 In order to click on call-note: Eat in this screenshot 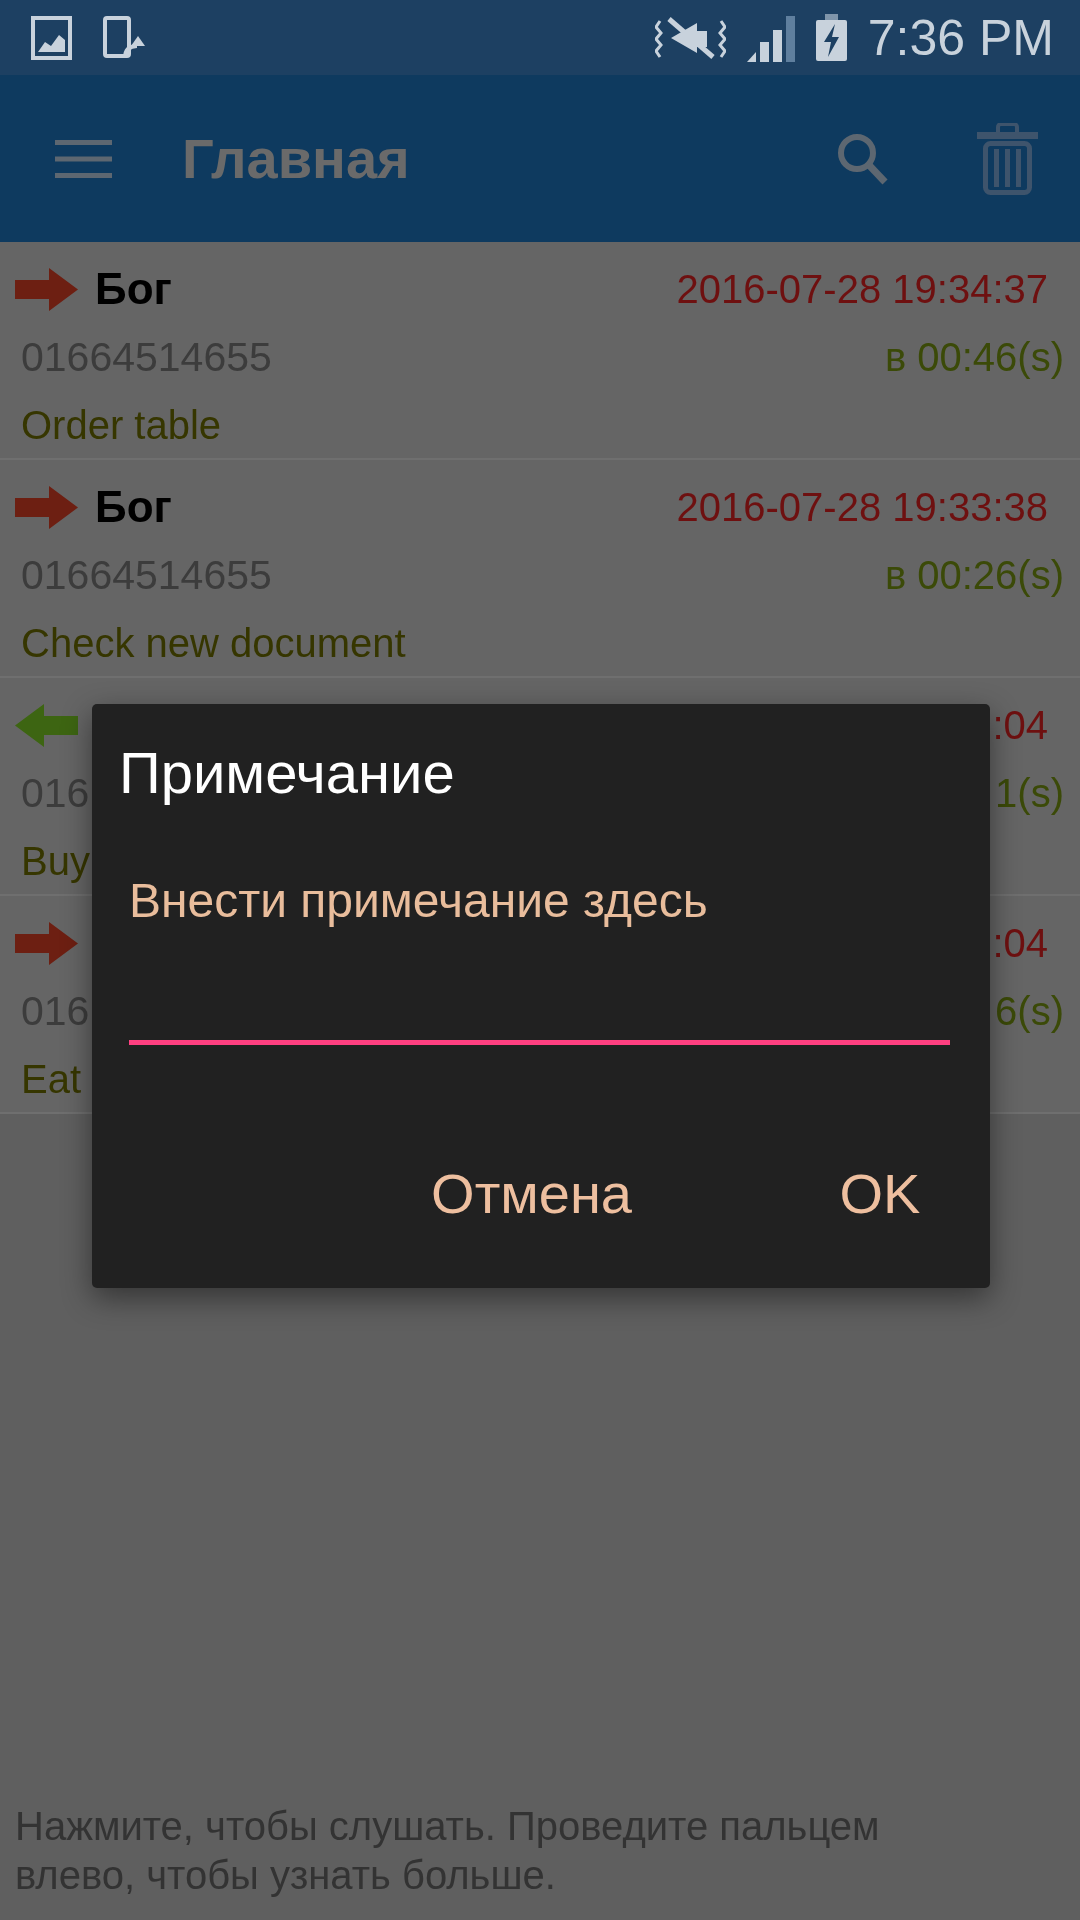, I will do `click(51, 1079)`.